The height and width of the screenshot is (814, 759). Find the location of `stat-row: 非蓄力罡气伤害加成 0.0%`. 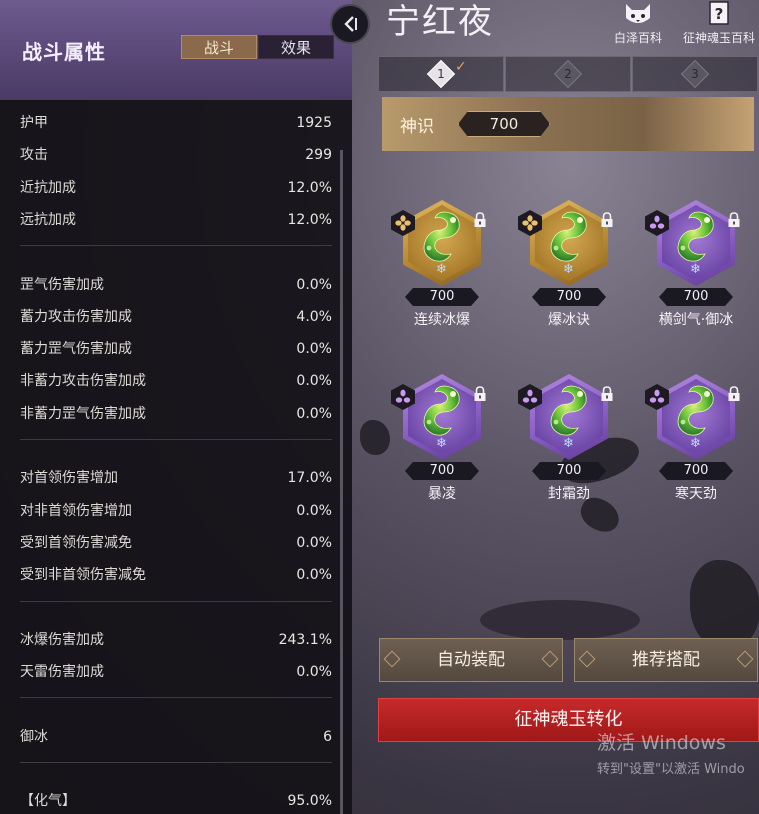

stat-row: 非蓄力罡气伤害加成 0.0% is located at coordinates (176, 414).